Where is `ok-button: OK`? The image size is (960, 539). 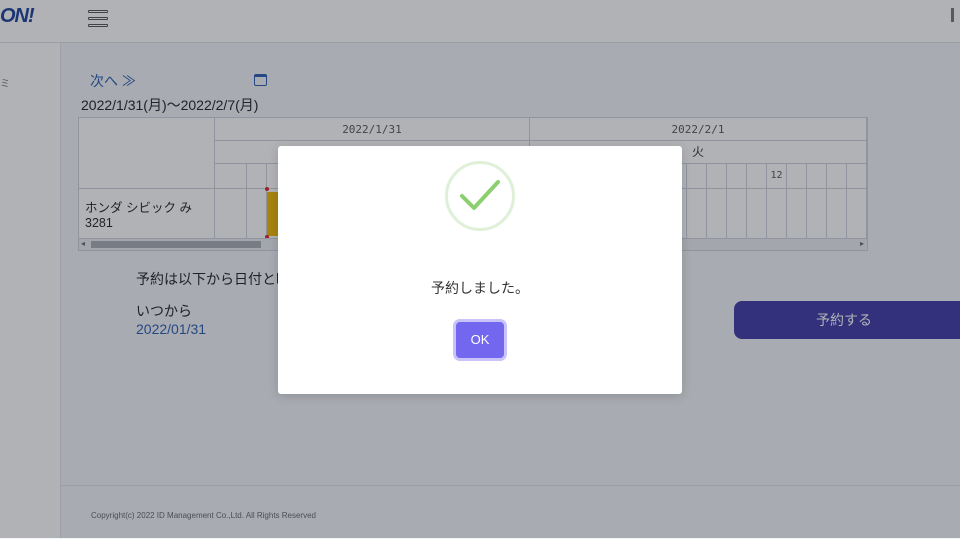
ok-button: OK is located at coordinates (480, 340).